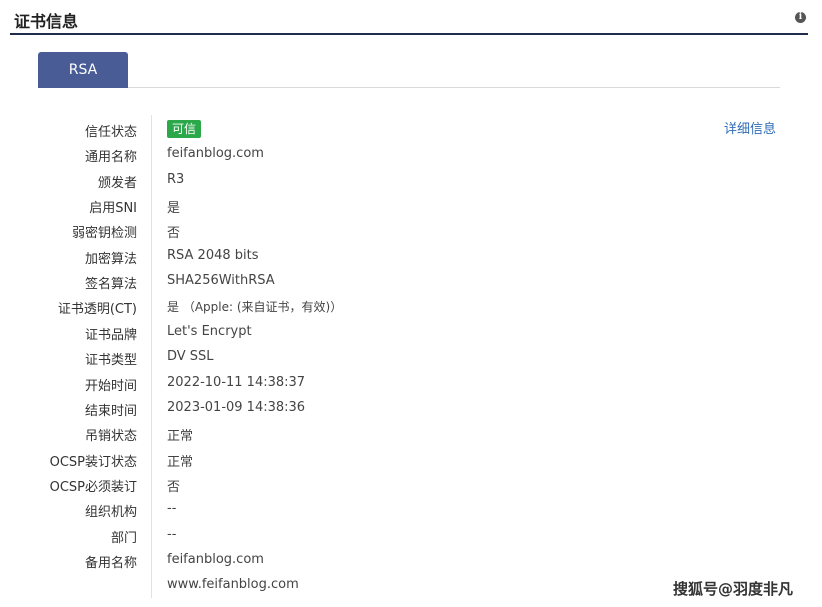 This screenshot has width=822, height=607. What do you see at coordinates (409, 17) in the screenshot?
I see `section-header: 证书信息 i` at bounding box center [409, 17].